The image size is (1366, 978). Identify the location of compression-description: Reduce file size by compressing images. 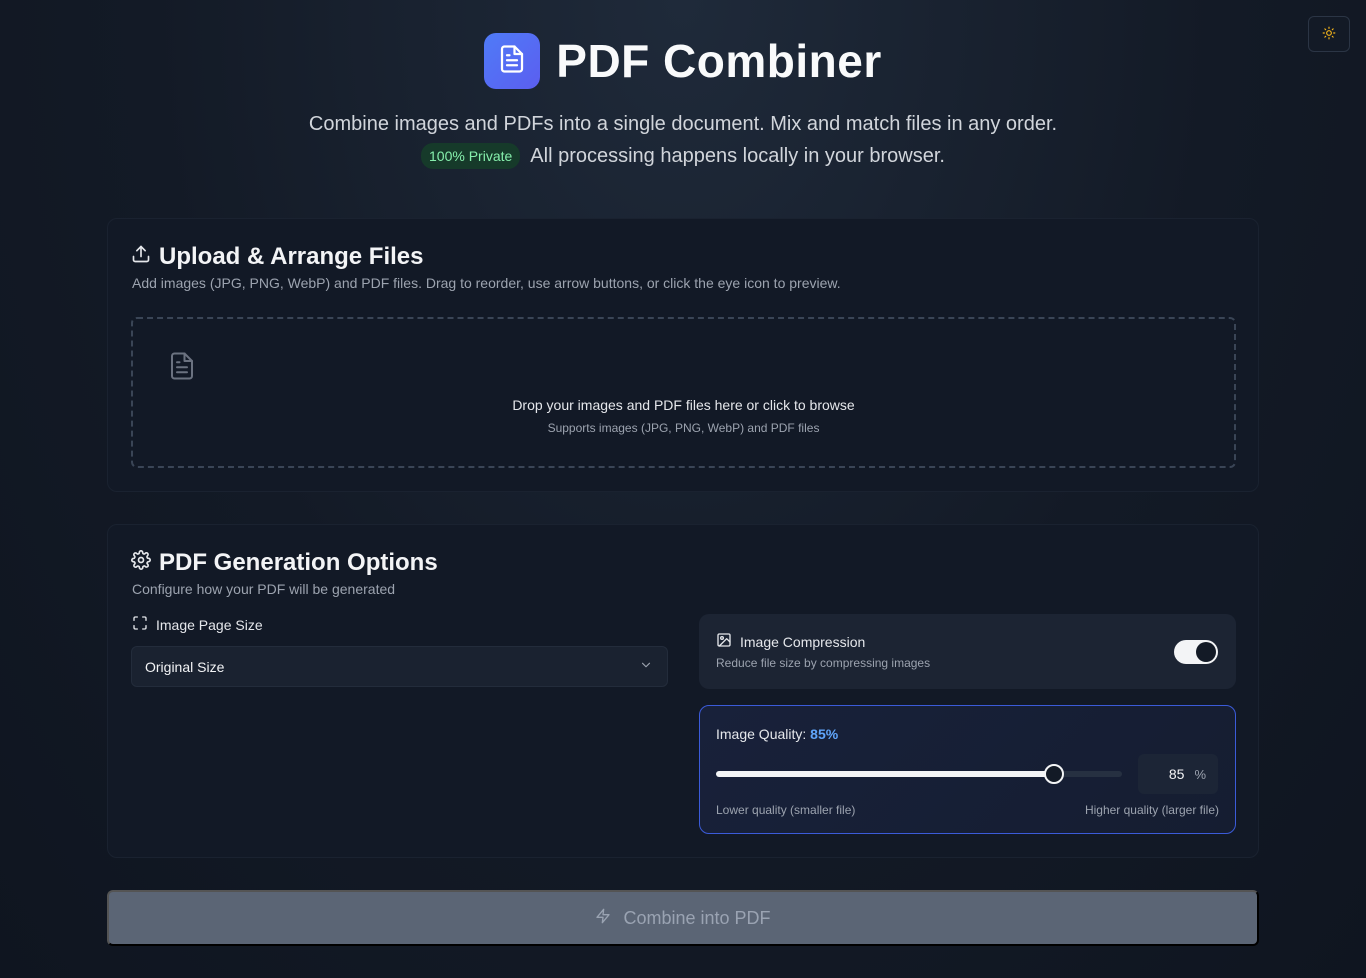
(823, 663).